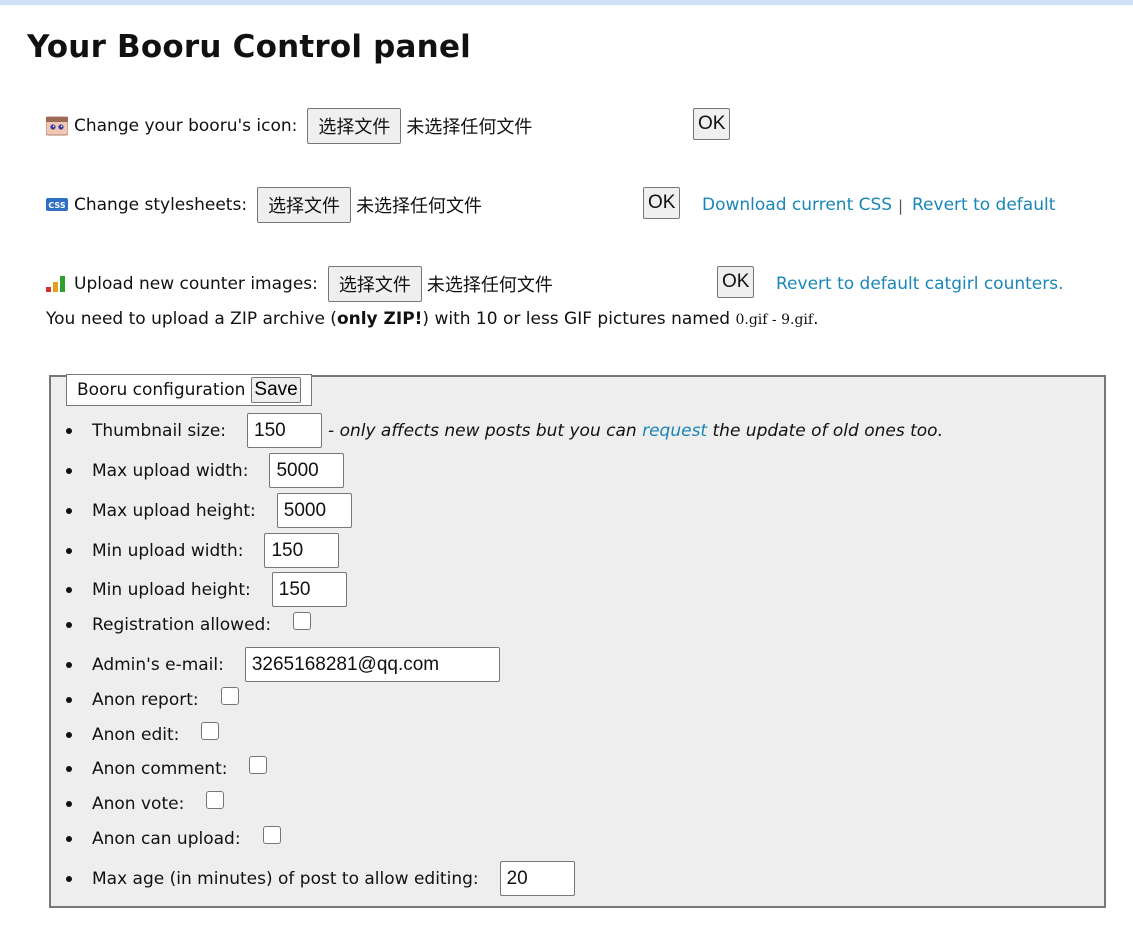 The width and height of the screenshot is (1133, 934). What do you see at coordinates (152, 698) in the screenshot?
I see `option-anon-report: Anon report:` at bounding box center [152, 698].